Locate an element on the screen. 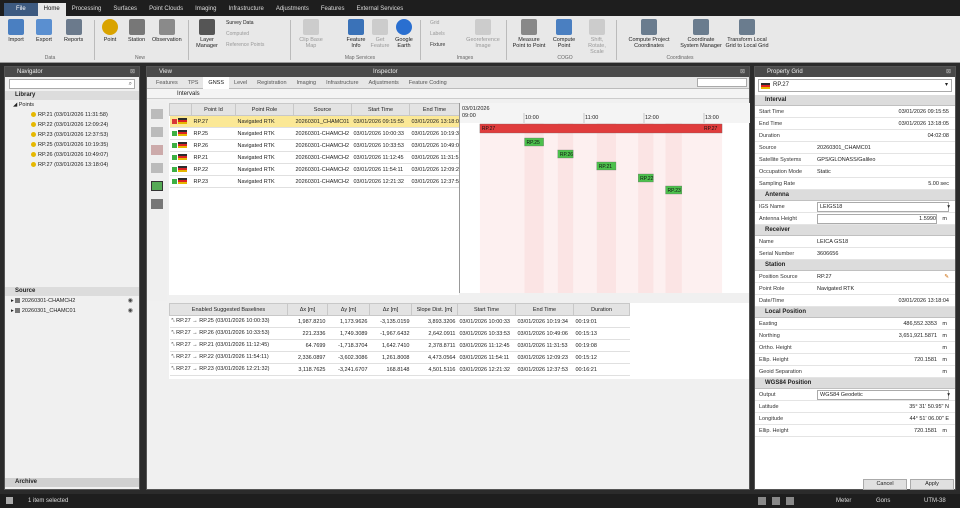  reference-points-toggle: Reference Points is located at coordinates (245, 45).